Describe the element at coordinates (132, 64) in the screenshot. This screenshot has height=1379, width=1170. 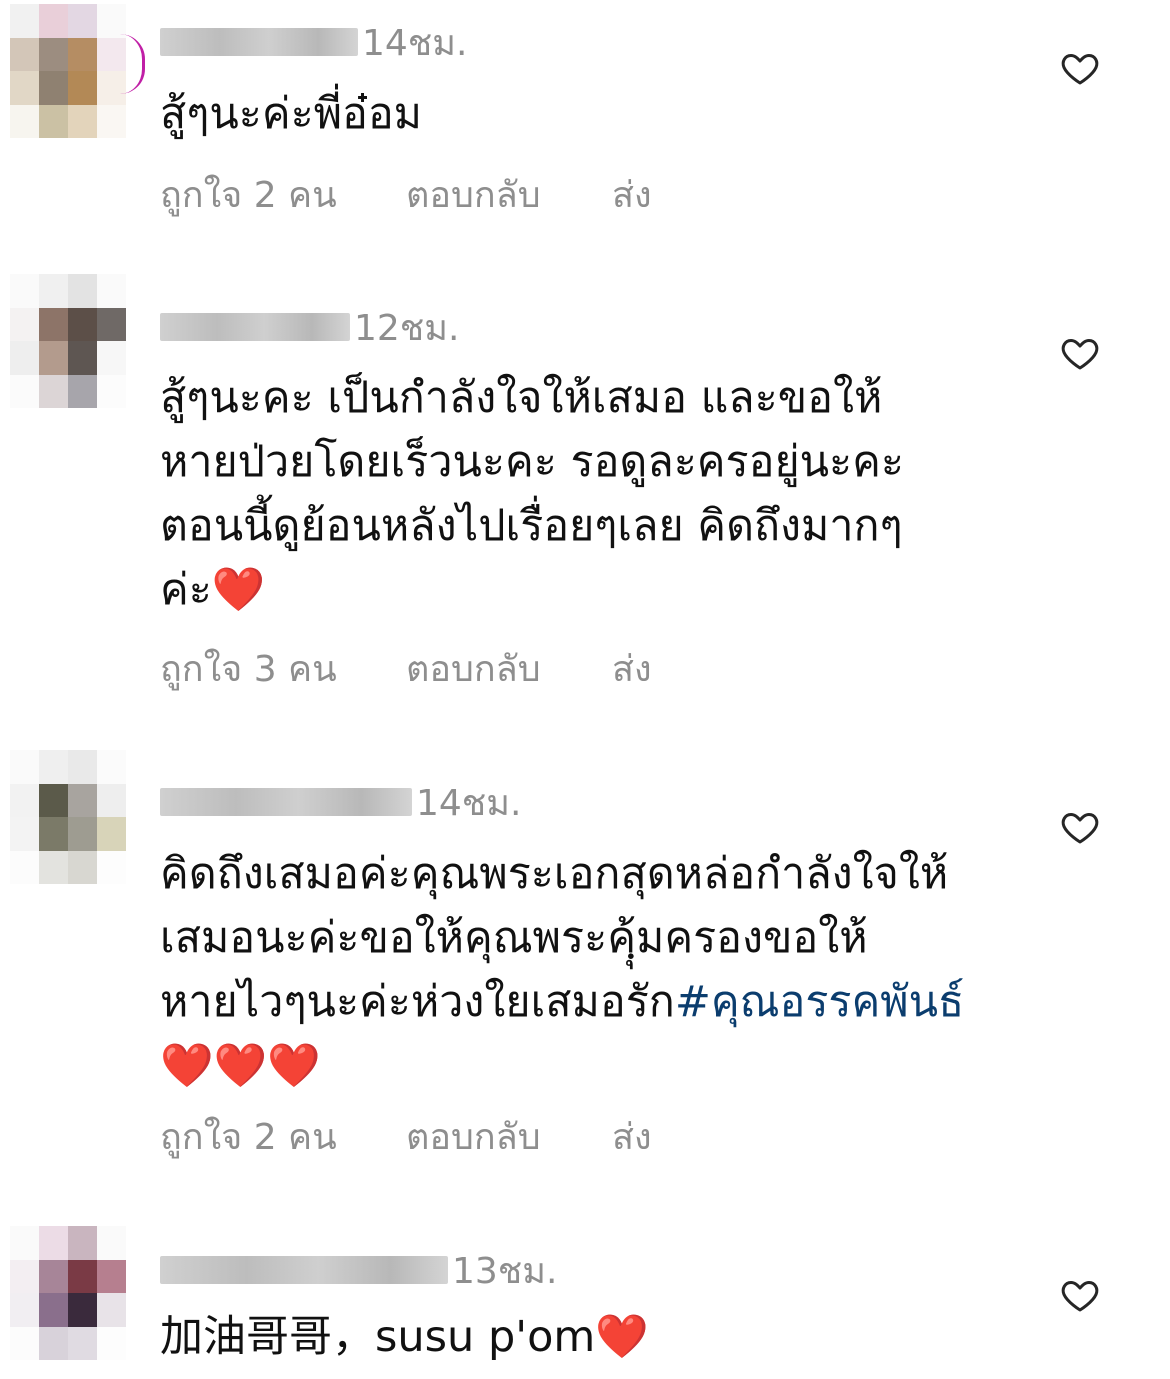
I see `story-ring` at that location.